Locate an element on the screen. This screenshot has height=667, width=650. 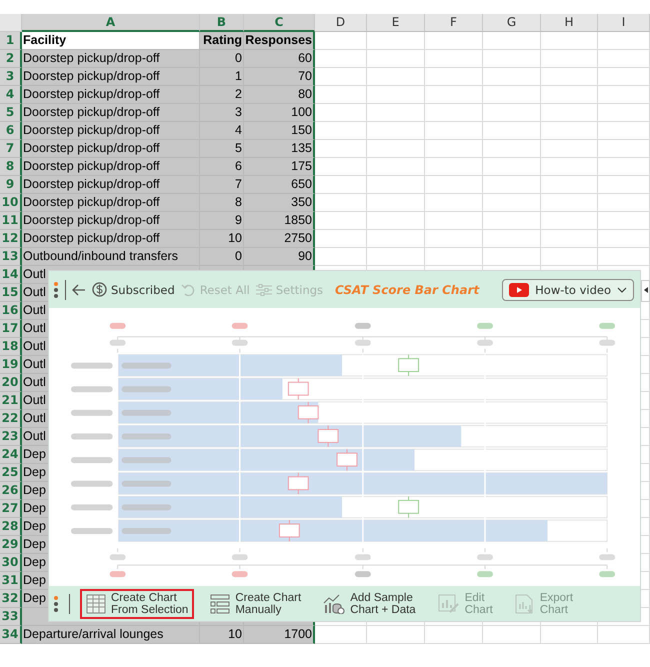
action-button: Create Chart From Selection is located at coordinates (137, 603).